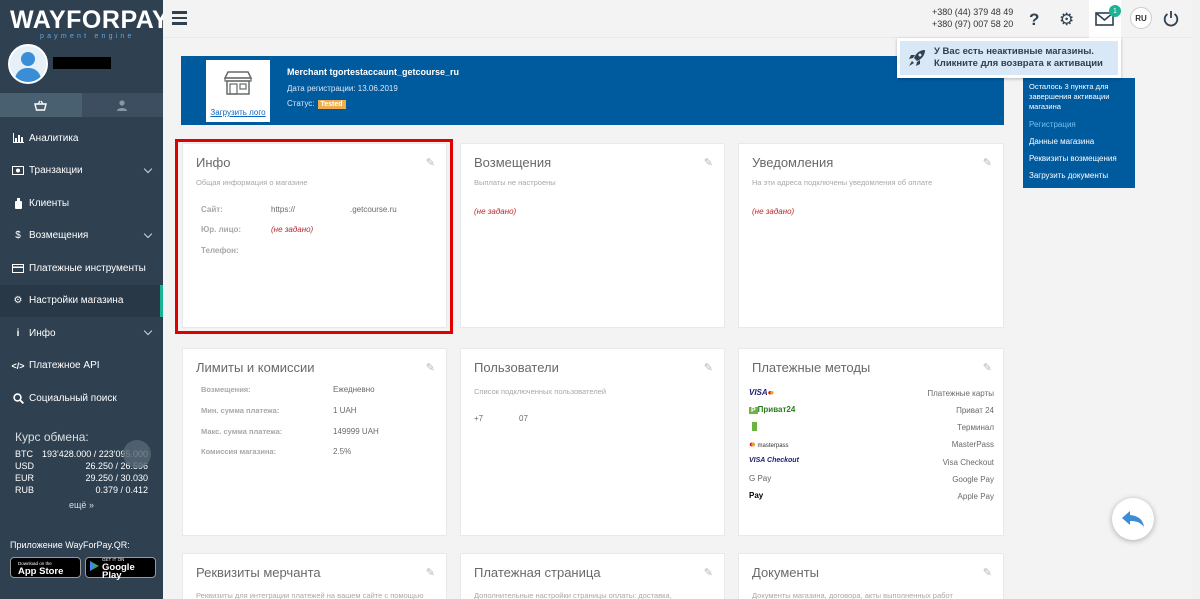 This screenshot has height=599, width=1200. I want to click on sidebar-tabs, so click(81, 105).